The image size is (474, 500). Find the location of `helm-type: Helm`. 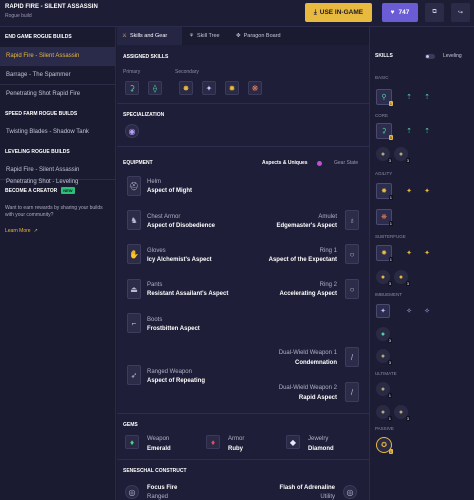

helm-type: Helm is located at coordinates (154, 182).